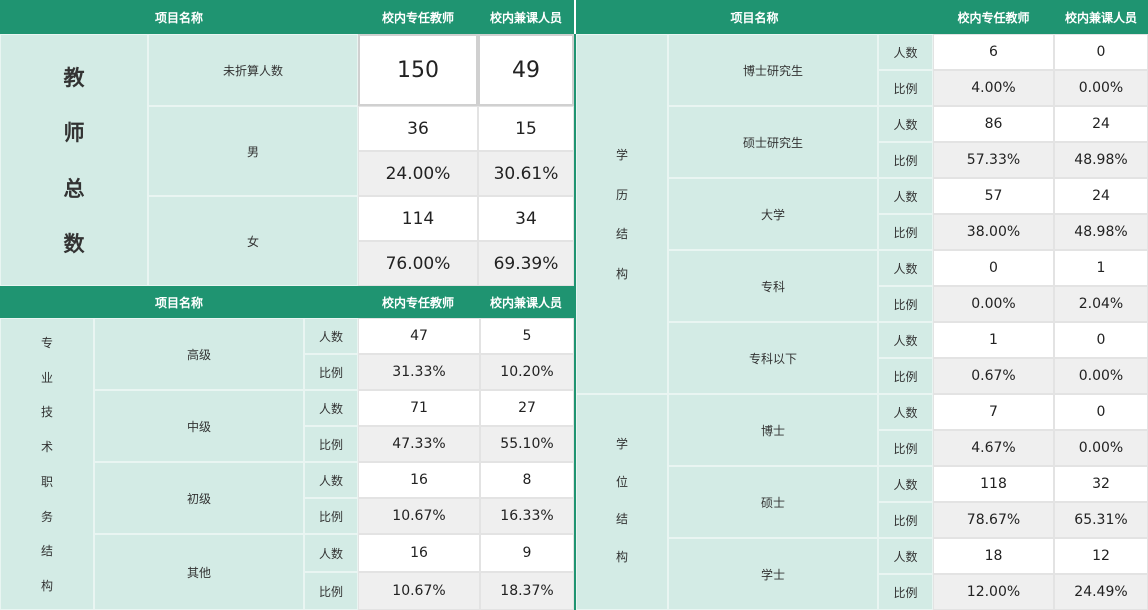 The width and height of the screenshot is (1148, 610). I want to click on education-row-full-count: 0, so click(993, 268).